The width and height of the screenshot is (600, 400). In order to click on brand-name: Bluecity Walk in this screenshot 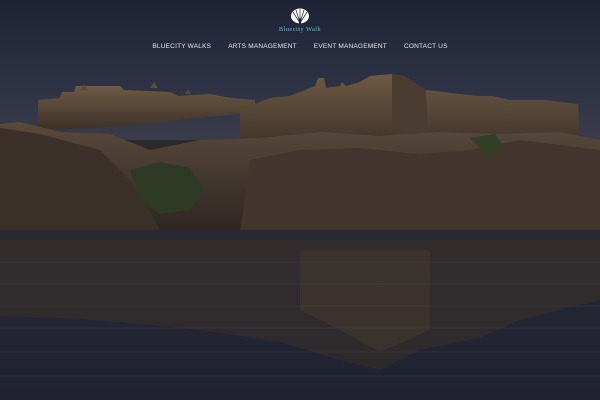, I will do `click(300, 29)`.